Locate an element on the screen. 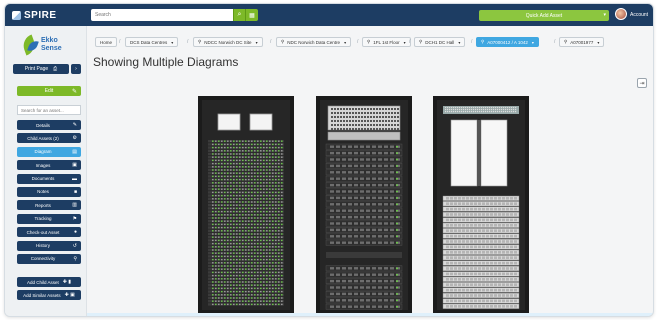 The image size is (658, 320). breadcrumb-dcs: DCS Data Centres ▾ is located at coordinates (152, 42).